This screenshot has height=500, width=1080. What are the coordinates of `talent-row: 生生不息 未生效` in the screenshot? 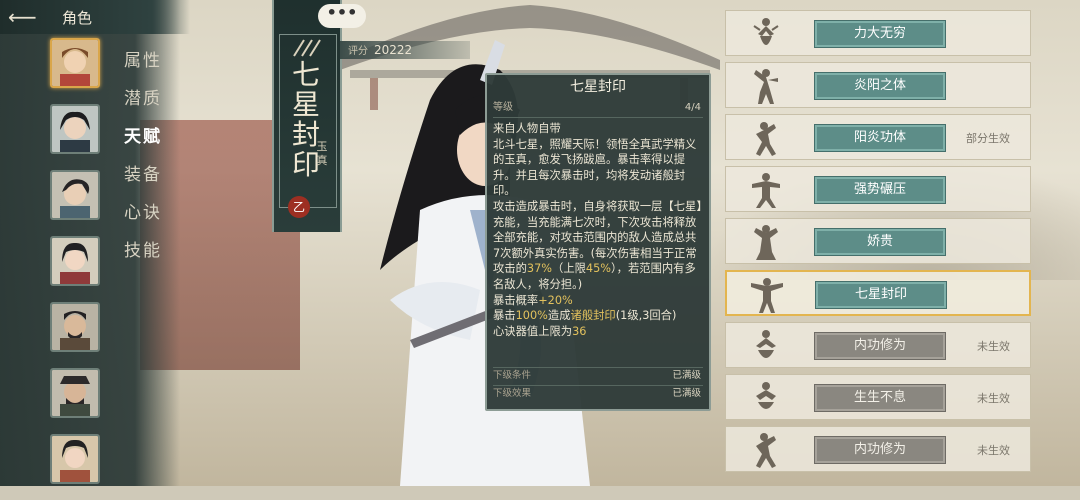 It's located at (878, 397).